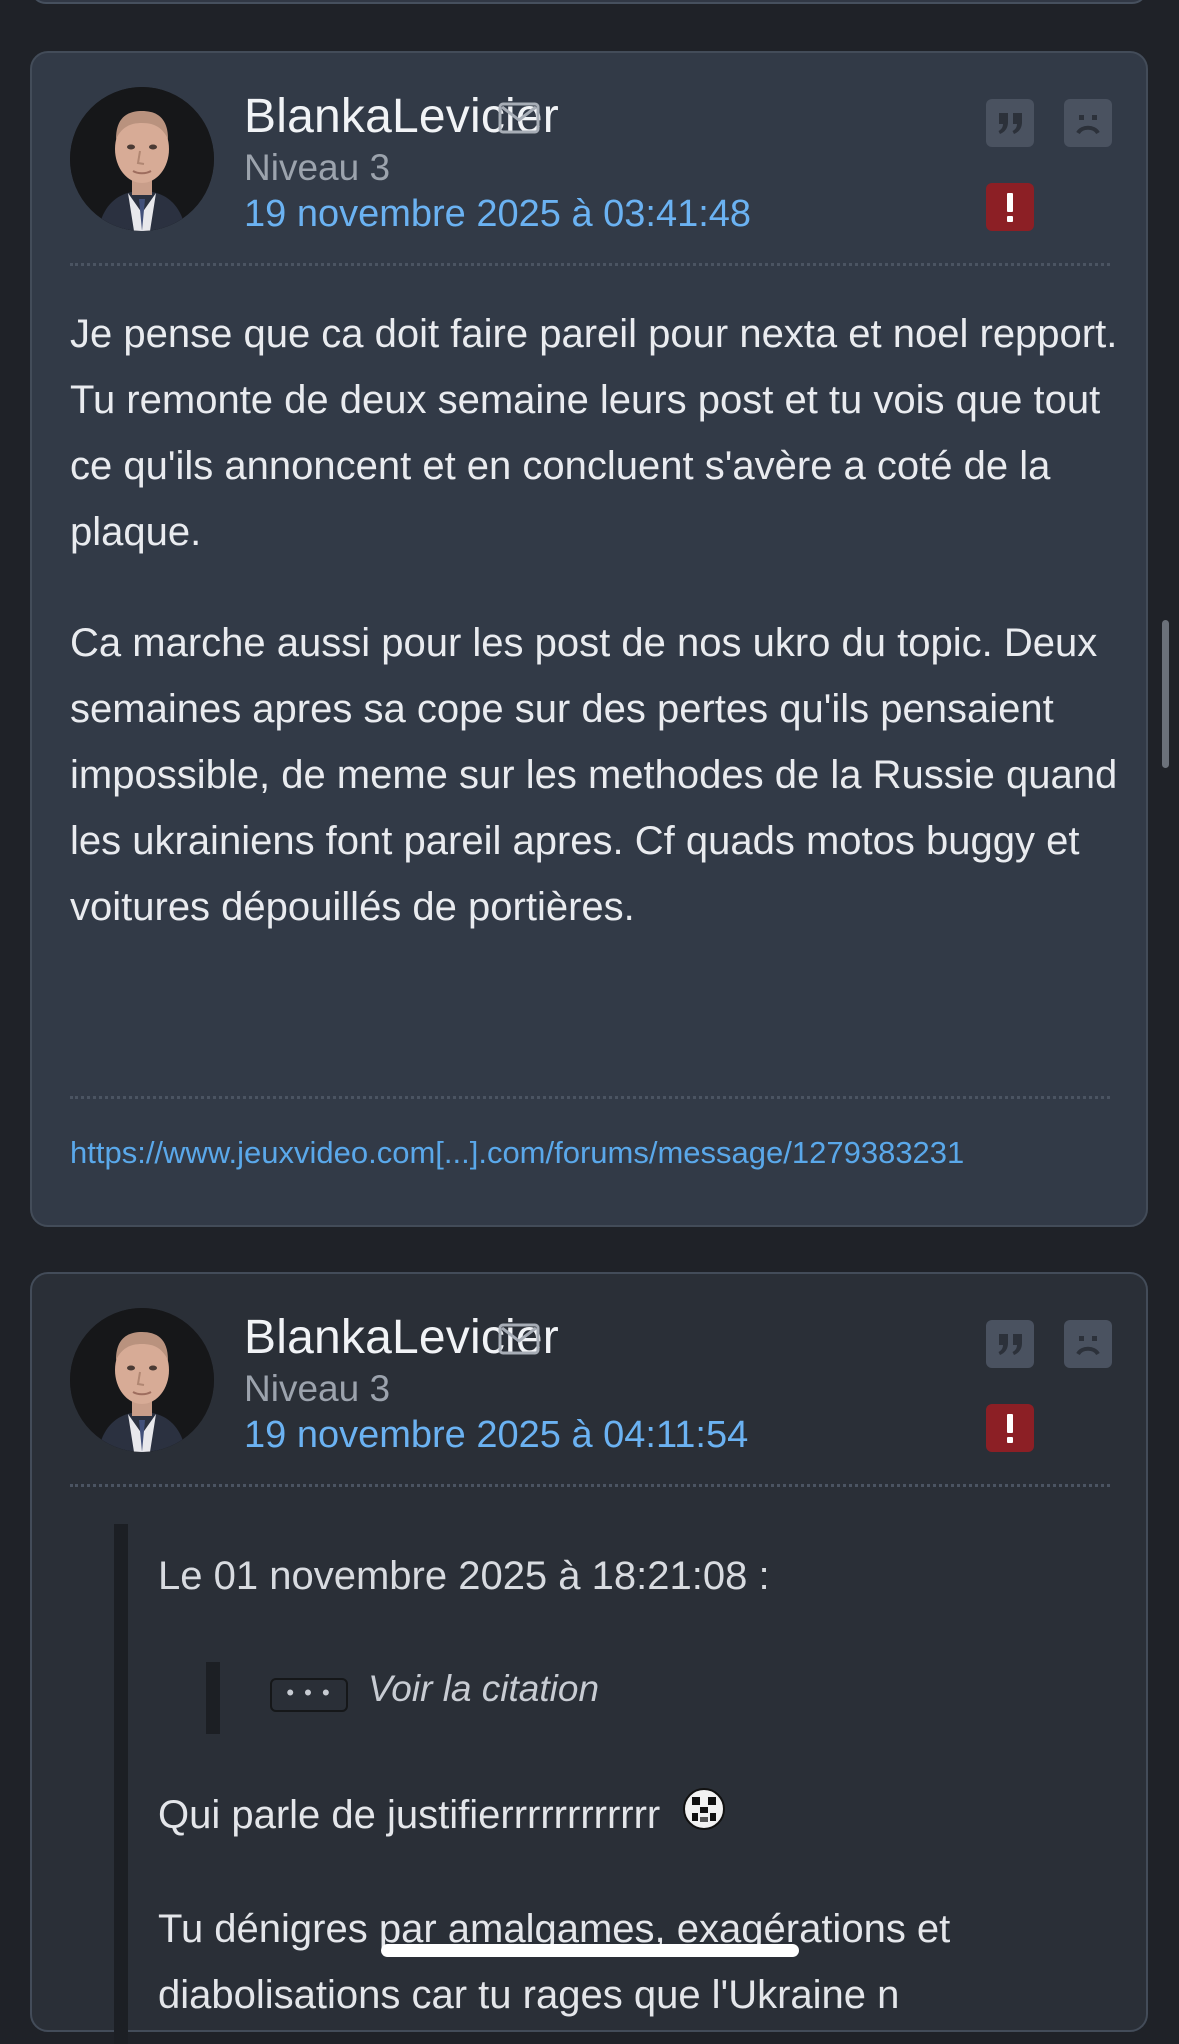 This screenshot has width=1179, height=2044. I want to click on quote-reply-line: Qui parle de justifierrrrrrrrrrrr, so click(442, 1812).